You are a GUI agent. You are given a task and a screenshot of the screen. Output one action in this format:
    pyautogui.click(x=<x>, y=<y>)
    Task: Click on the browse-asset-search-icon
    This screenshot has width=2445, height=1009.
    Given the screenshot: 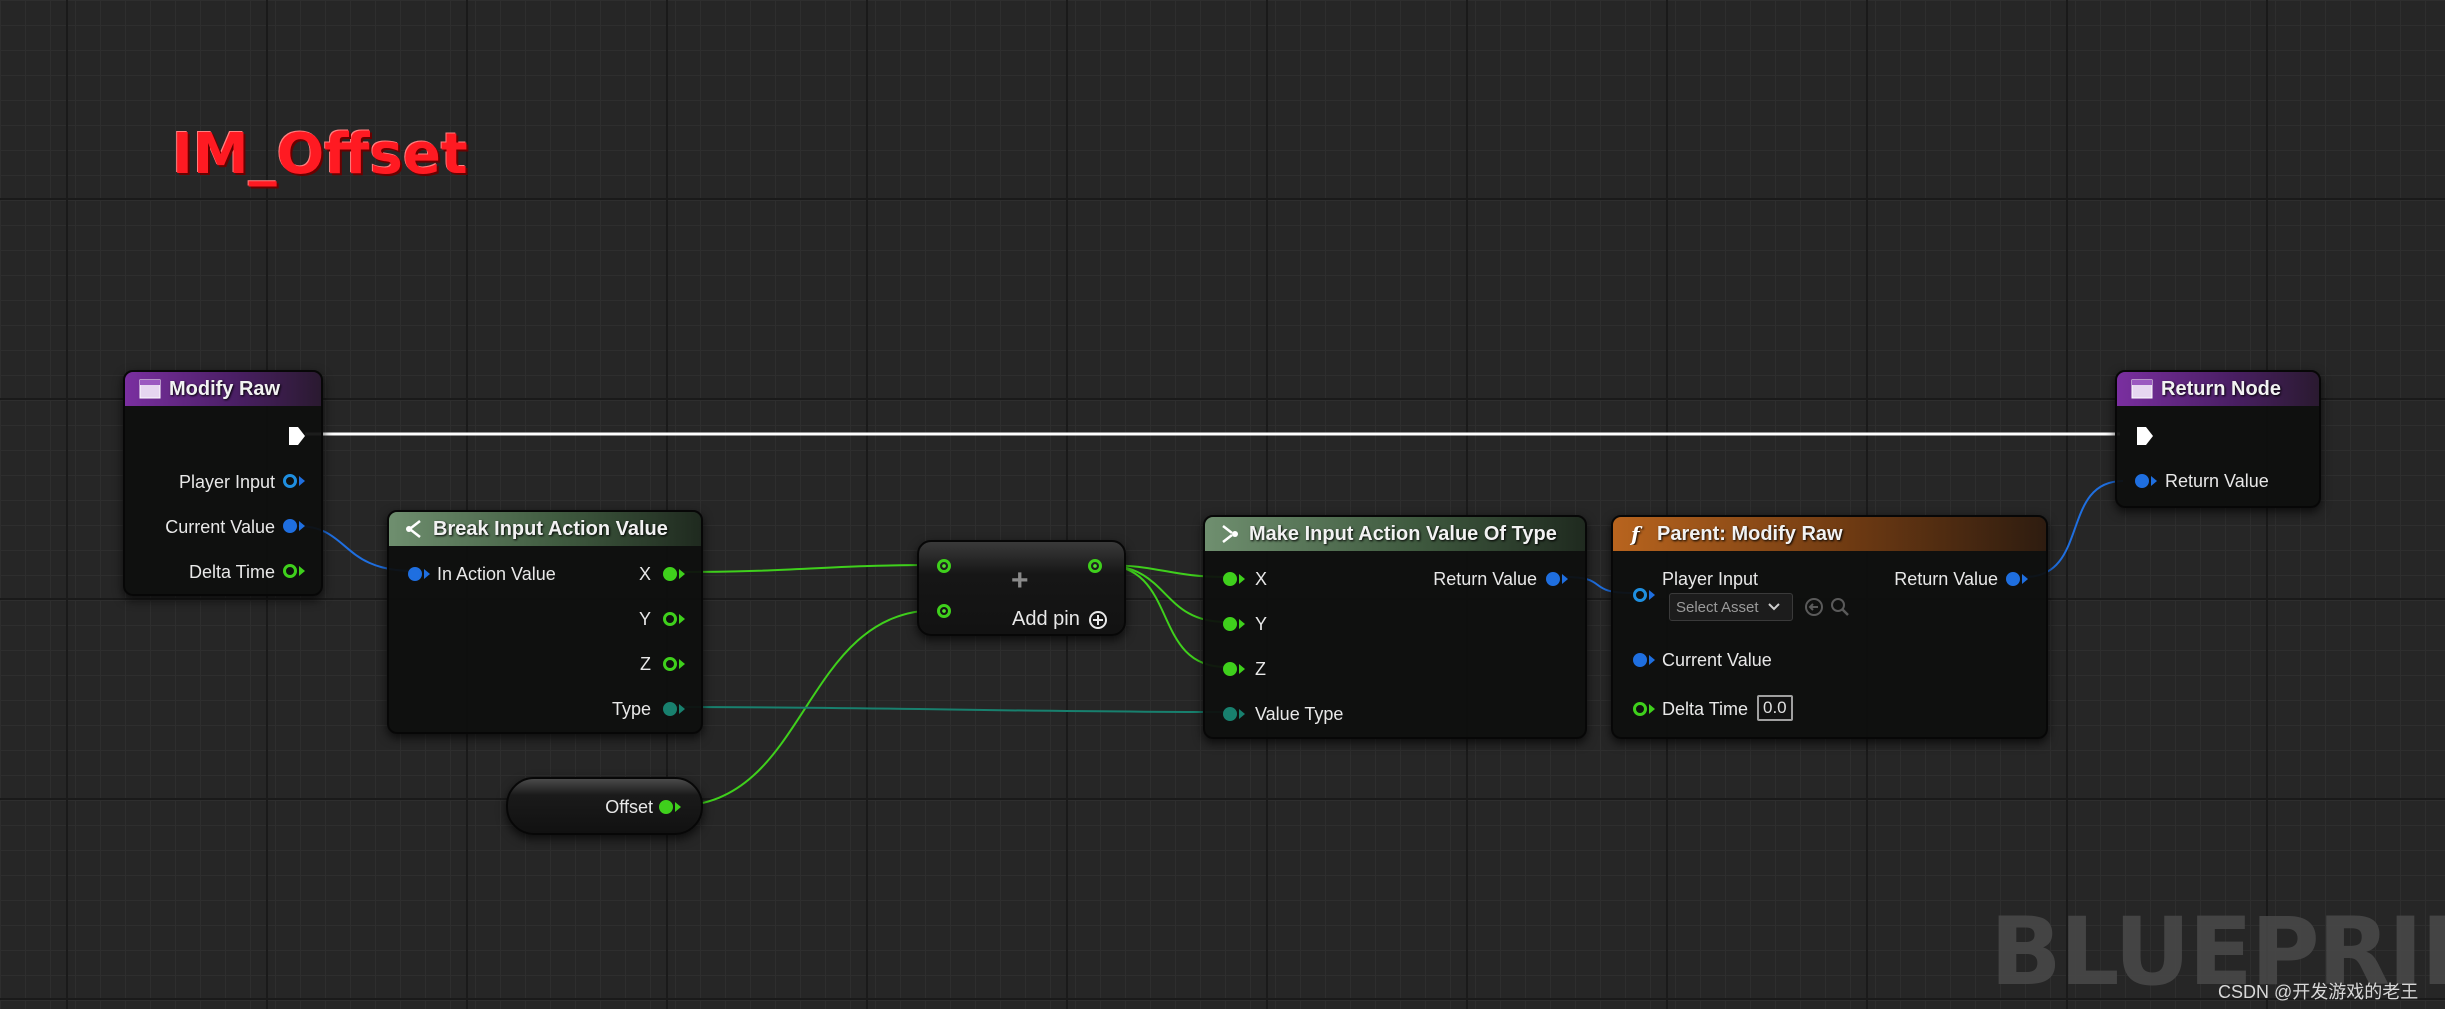 What is the action you would take?
    pyautogui.click(x=1840, y=607)
    